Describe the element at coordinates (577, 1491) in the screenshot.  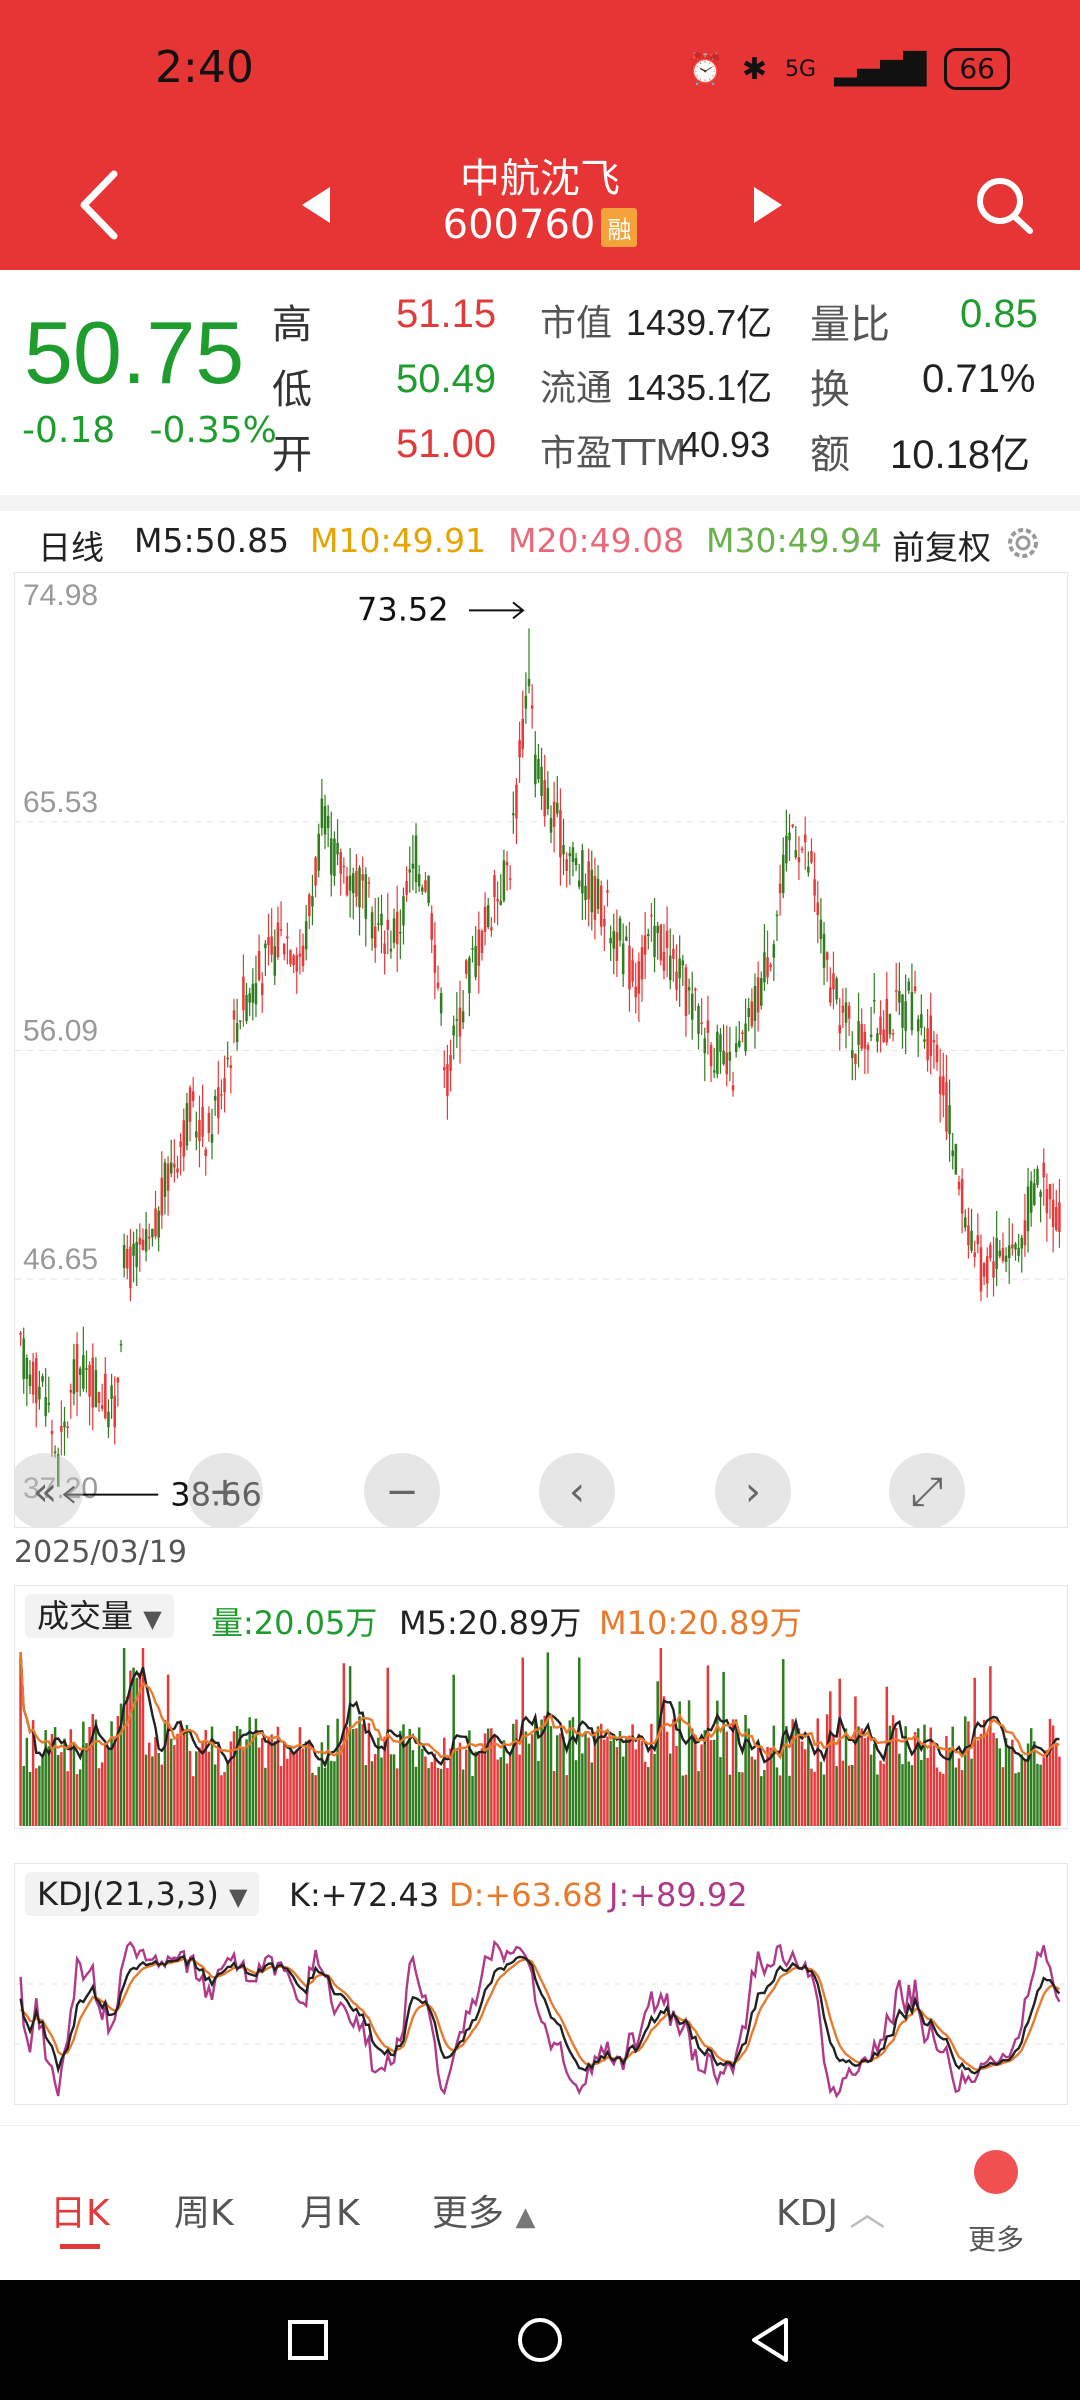
I see `chart-control-button: ‹` at that location.